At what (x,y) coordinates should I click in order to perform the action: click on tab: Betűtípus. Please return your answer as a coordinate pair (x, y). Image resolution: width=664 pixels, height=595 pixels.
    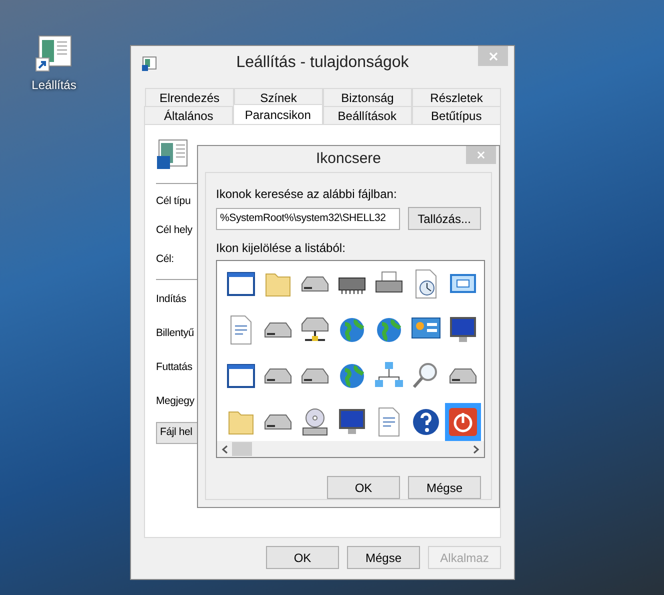
    Looking at the image, I should click on (456, 115).